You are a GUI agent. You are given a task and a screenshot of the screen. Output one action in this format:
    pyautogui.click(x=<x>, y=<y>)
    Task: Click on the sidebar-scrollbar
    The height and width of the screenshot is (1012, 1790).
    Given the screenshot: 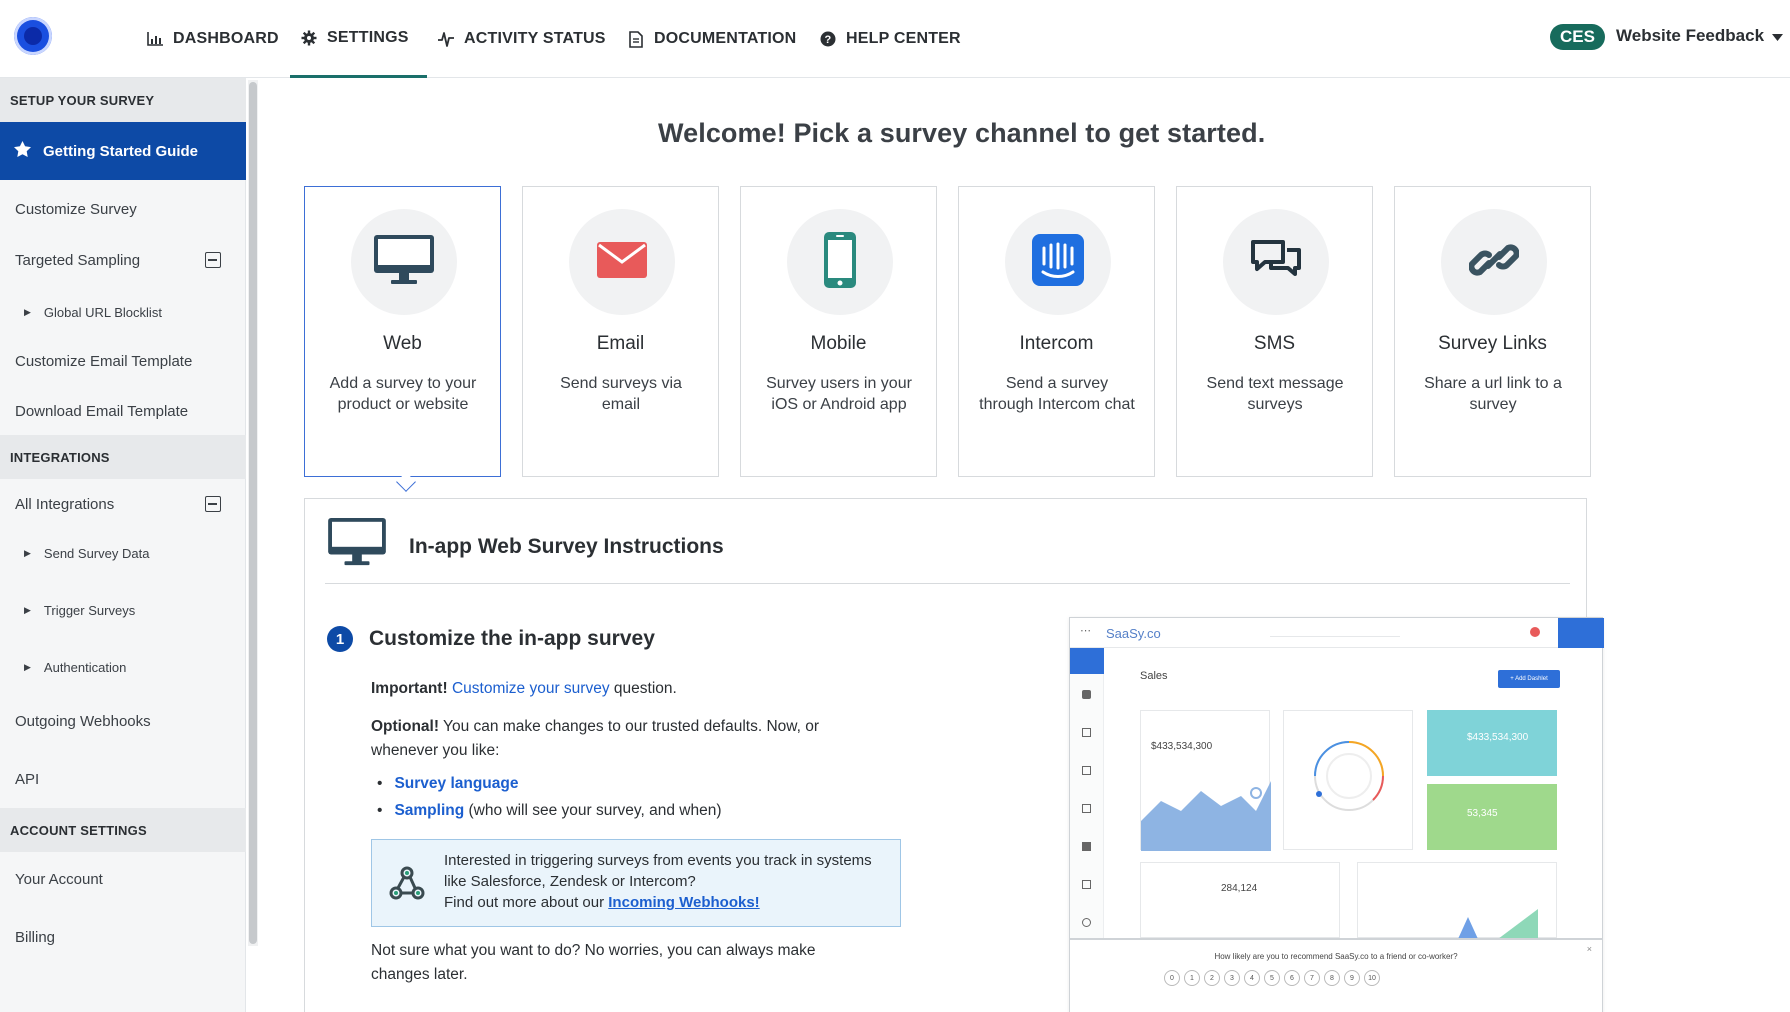 What is the action you would take?
    pyautogui.click(x=253, y=513)
    